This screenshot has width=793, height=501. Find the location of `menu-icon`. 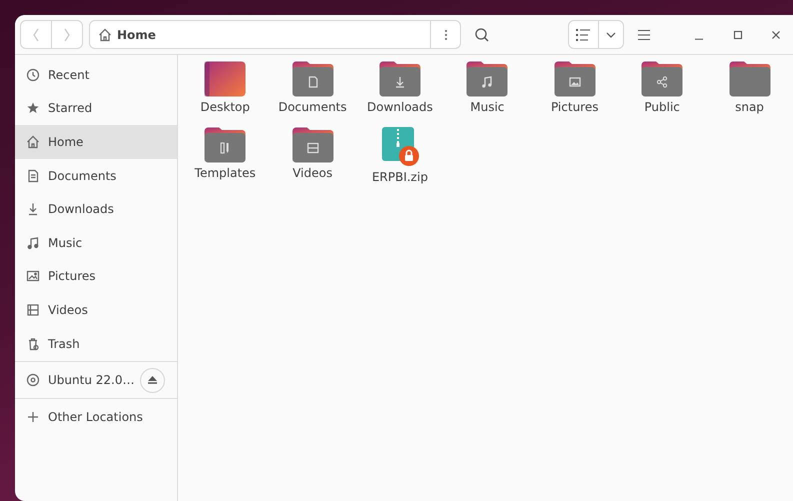

menu-icon is located at coordinates (644, 35).